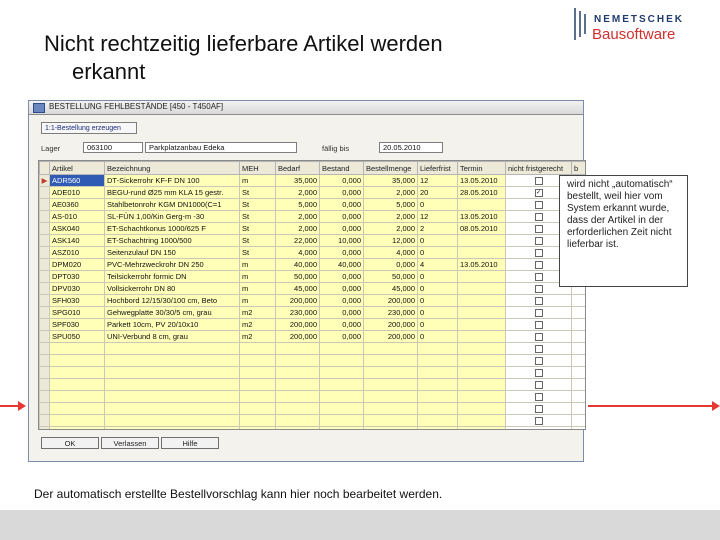  Describe the element at coordinates (172, 228) in the screenshot. I see `cell-bez: ET-Schachtkonus 1000/625 F` at that location.